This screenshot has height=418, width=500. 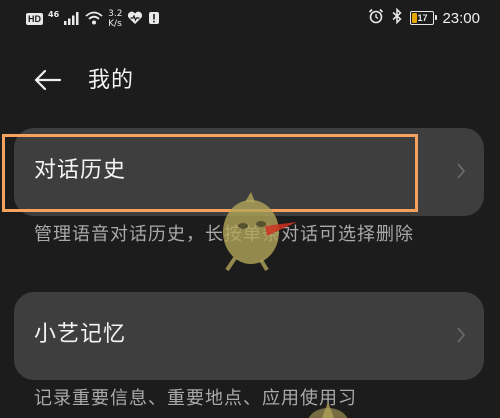 I want to click on hd-badge: HD, so click(x=34, y=19).